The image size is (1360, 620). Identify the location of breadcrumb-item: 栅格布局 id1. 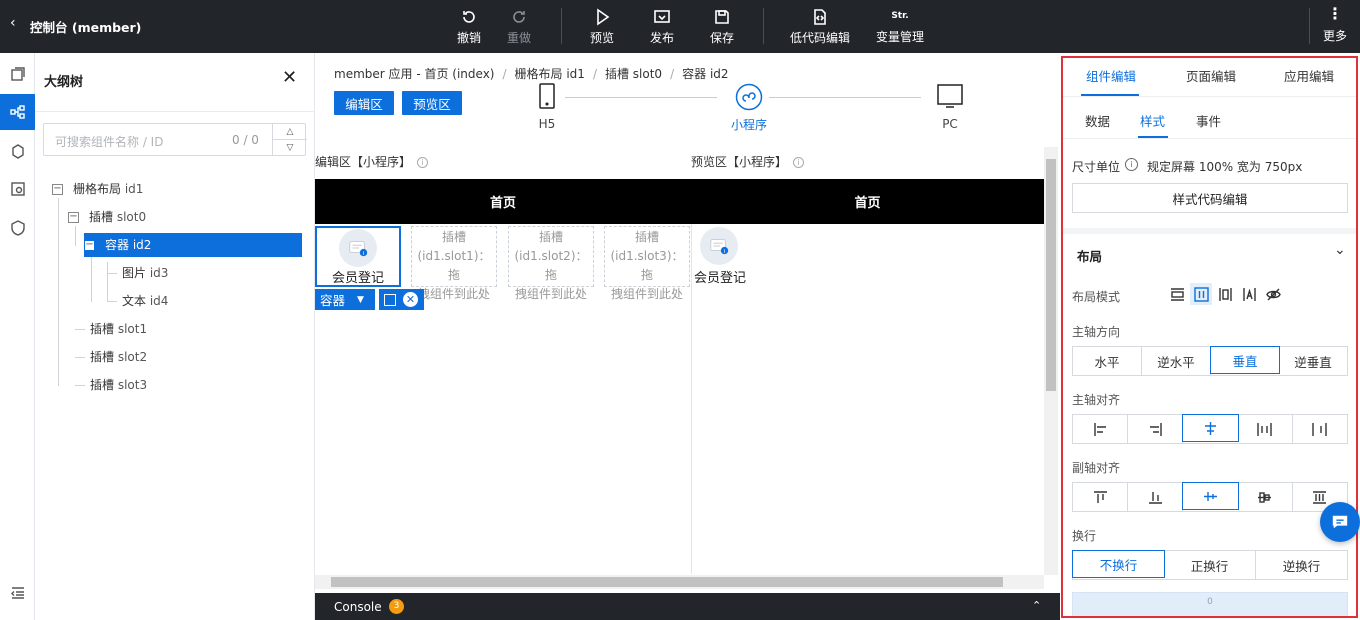
(550, 74).